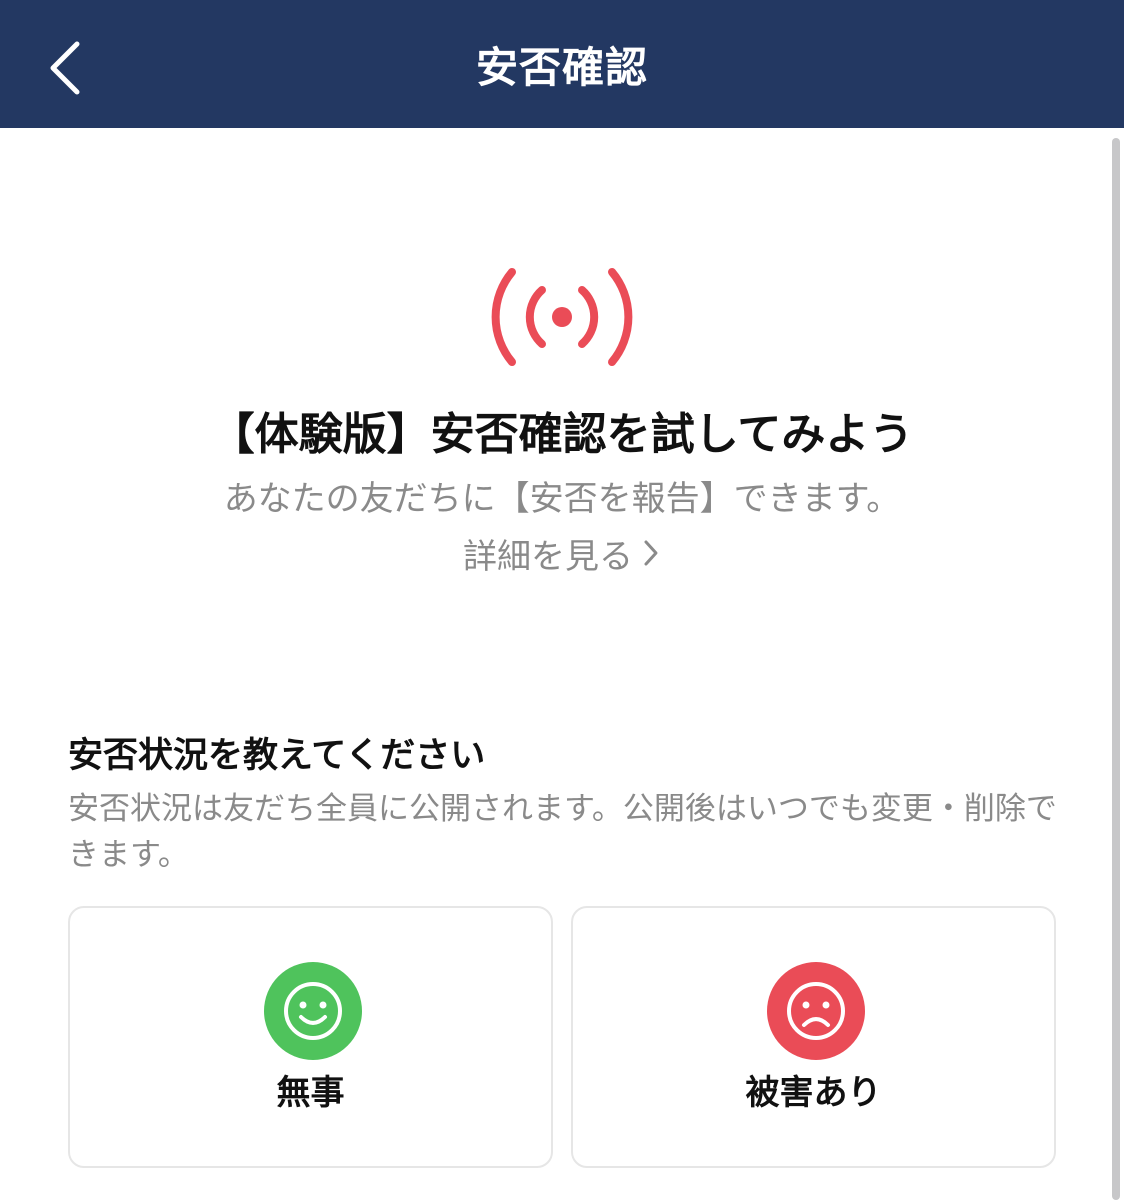 The image size is (1124, 1200). What do you see at coordinates (813, 1093) in the screenshot?
I see `damage-option-label: 被害あり` at bounding box center [813, 1093].